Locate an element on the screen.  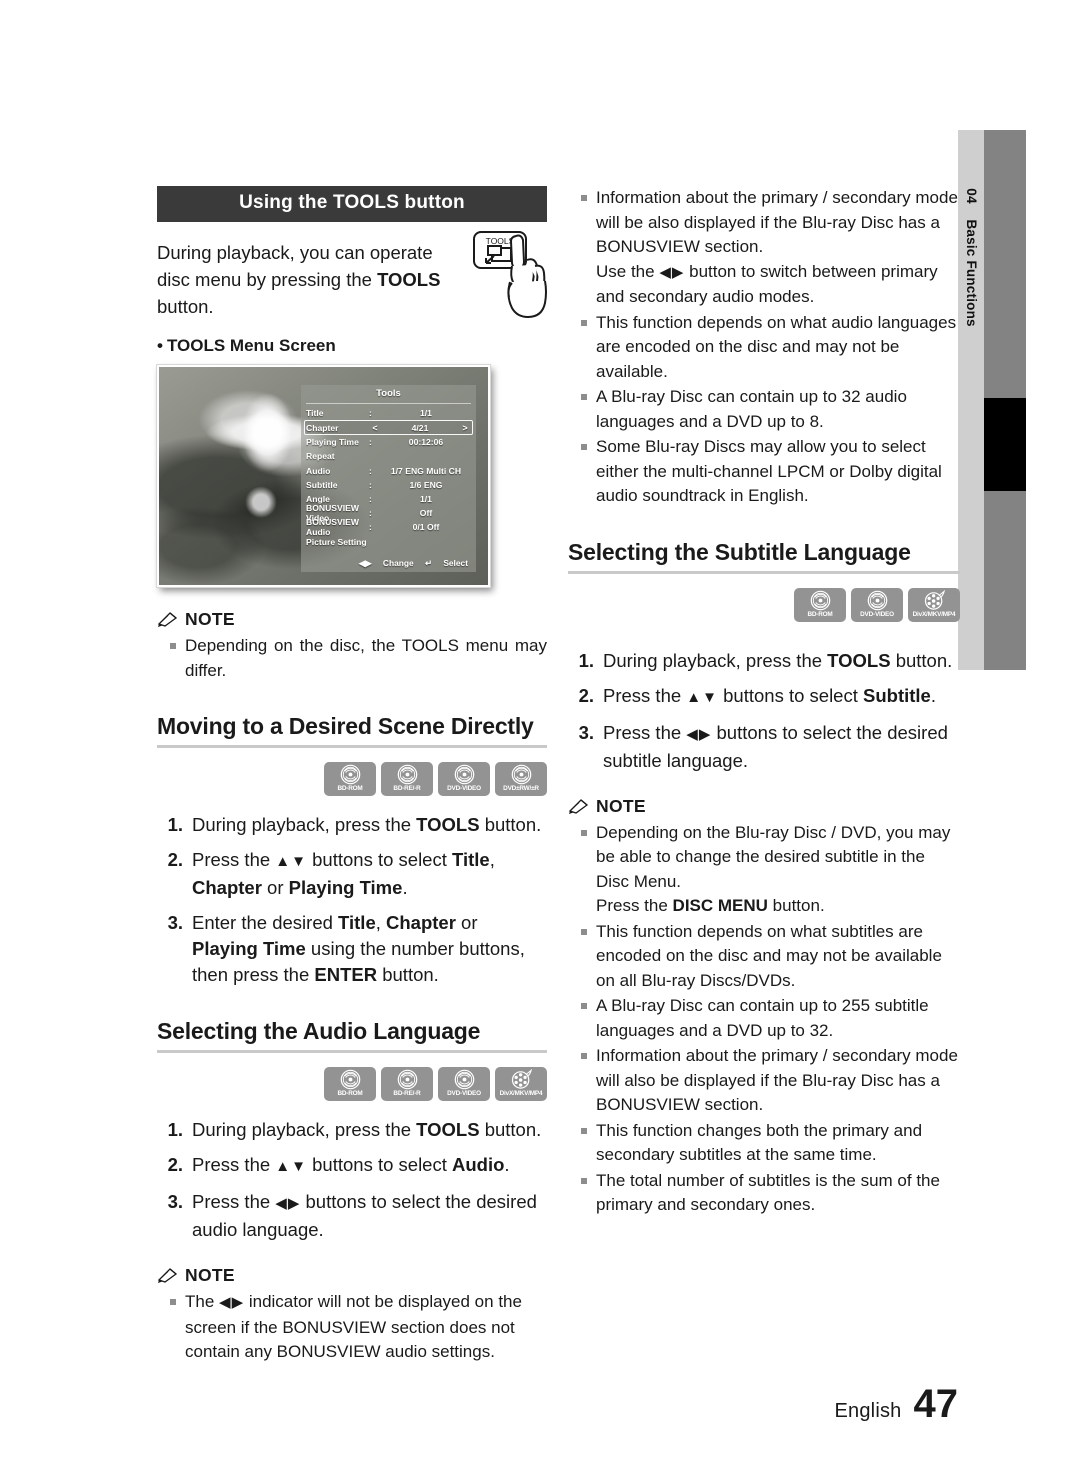
disc-compat-badge: DVD±RW/±R is located at coordinates (521, 779).